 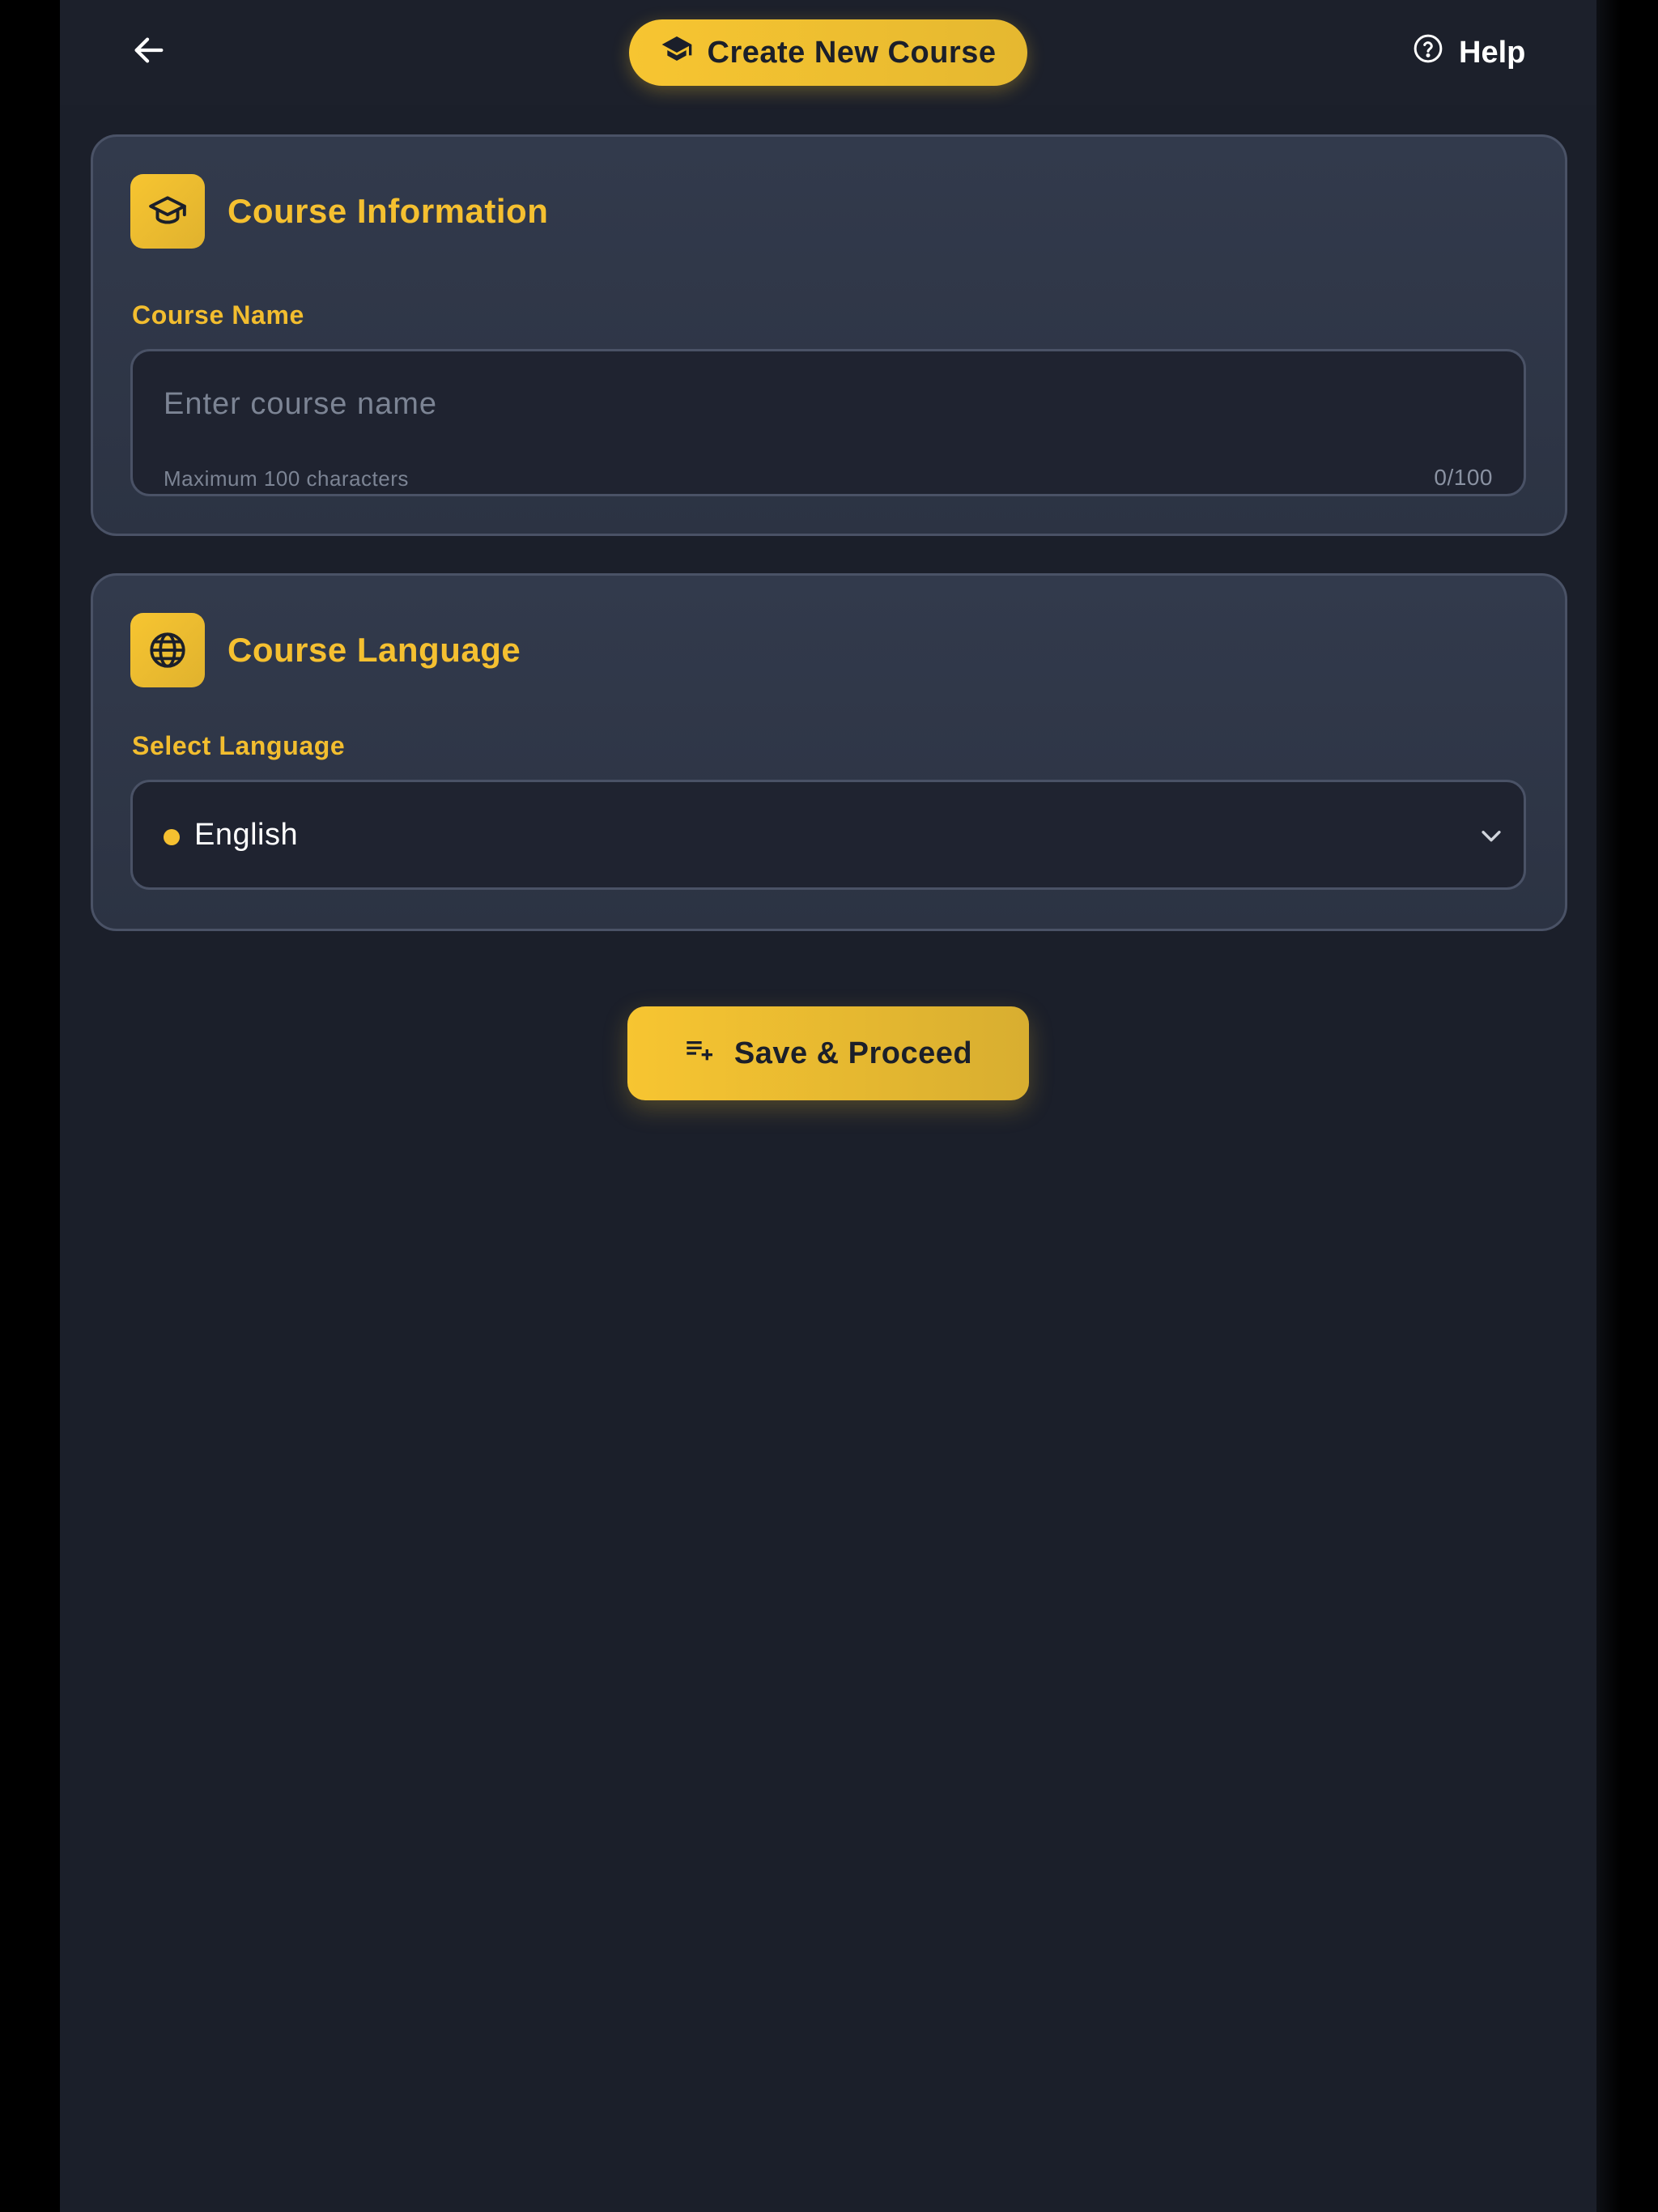 I want to click on course-name-field: Maximum 100 characters 0/100, so click(x=828, y=422).